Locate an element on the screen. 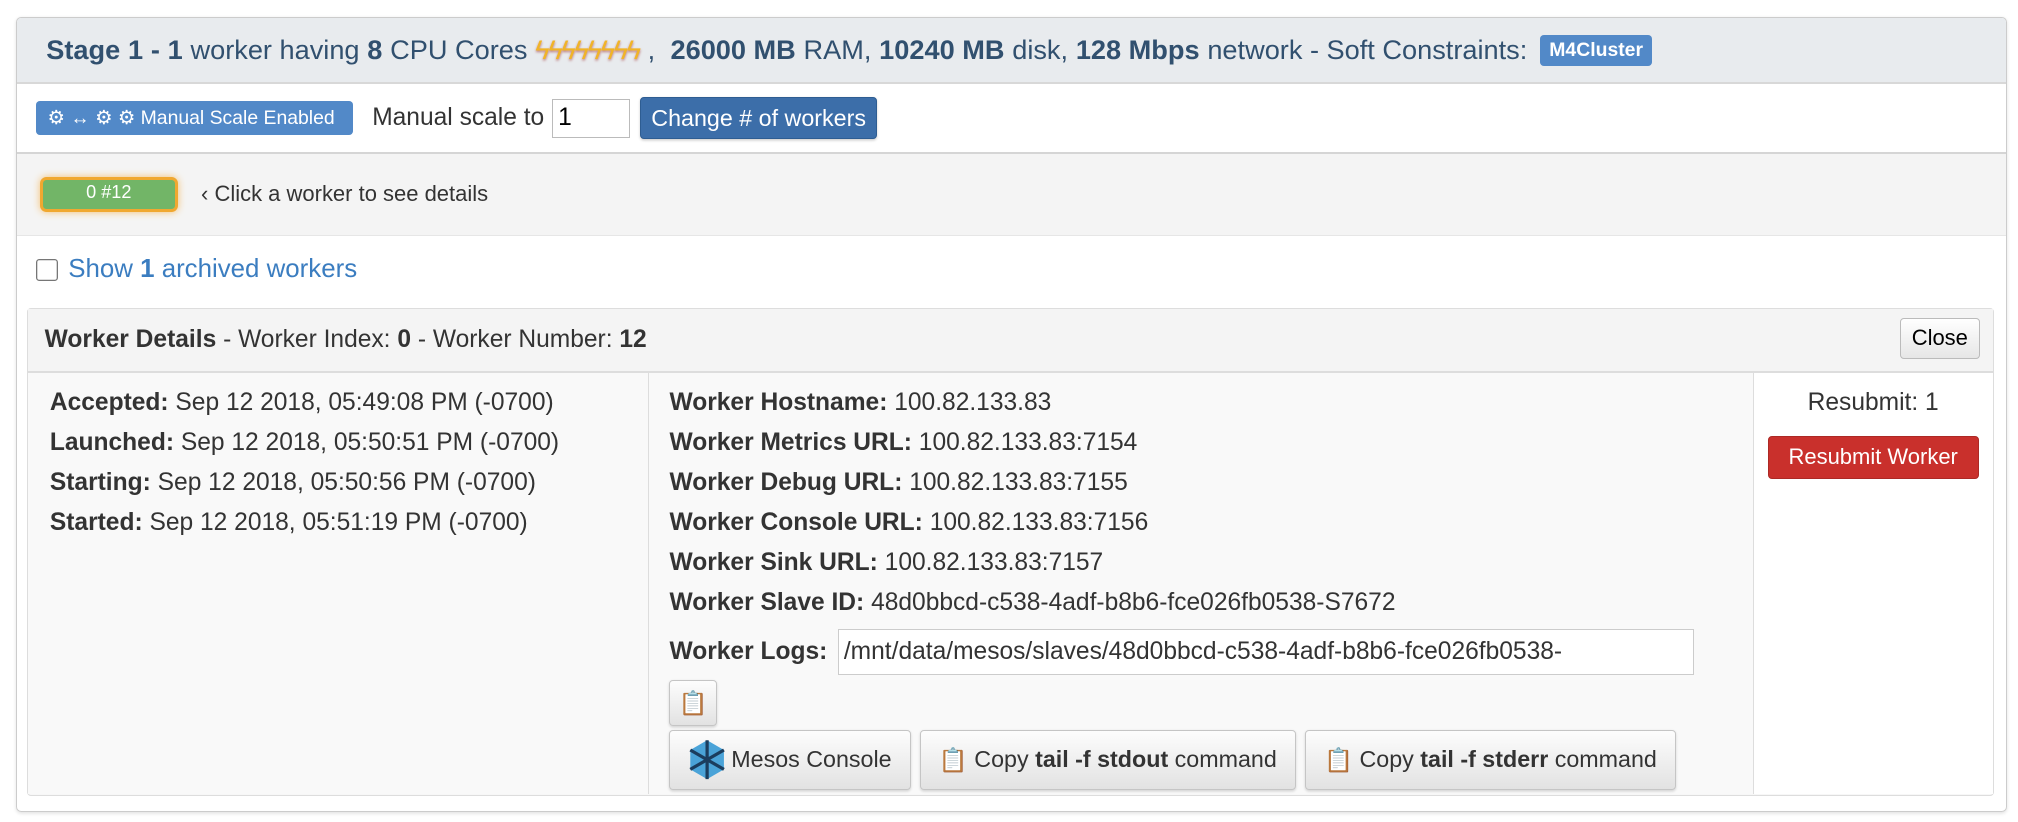  text: CPU Cores is located at coordinates (459, 50).